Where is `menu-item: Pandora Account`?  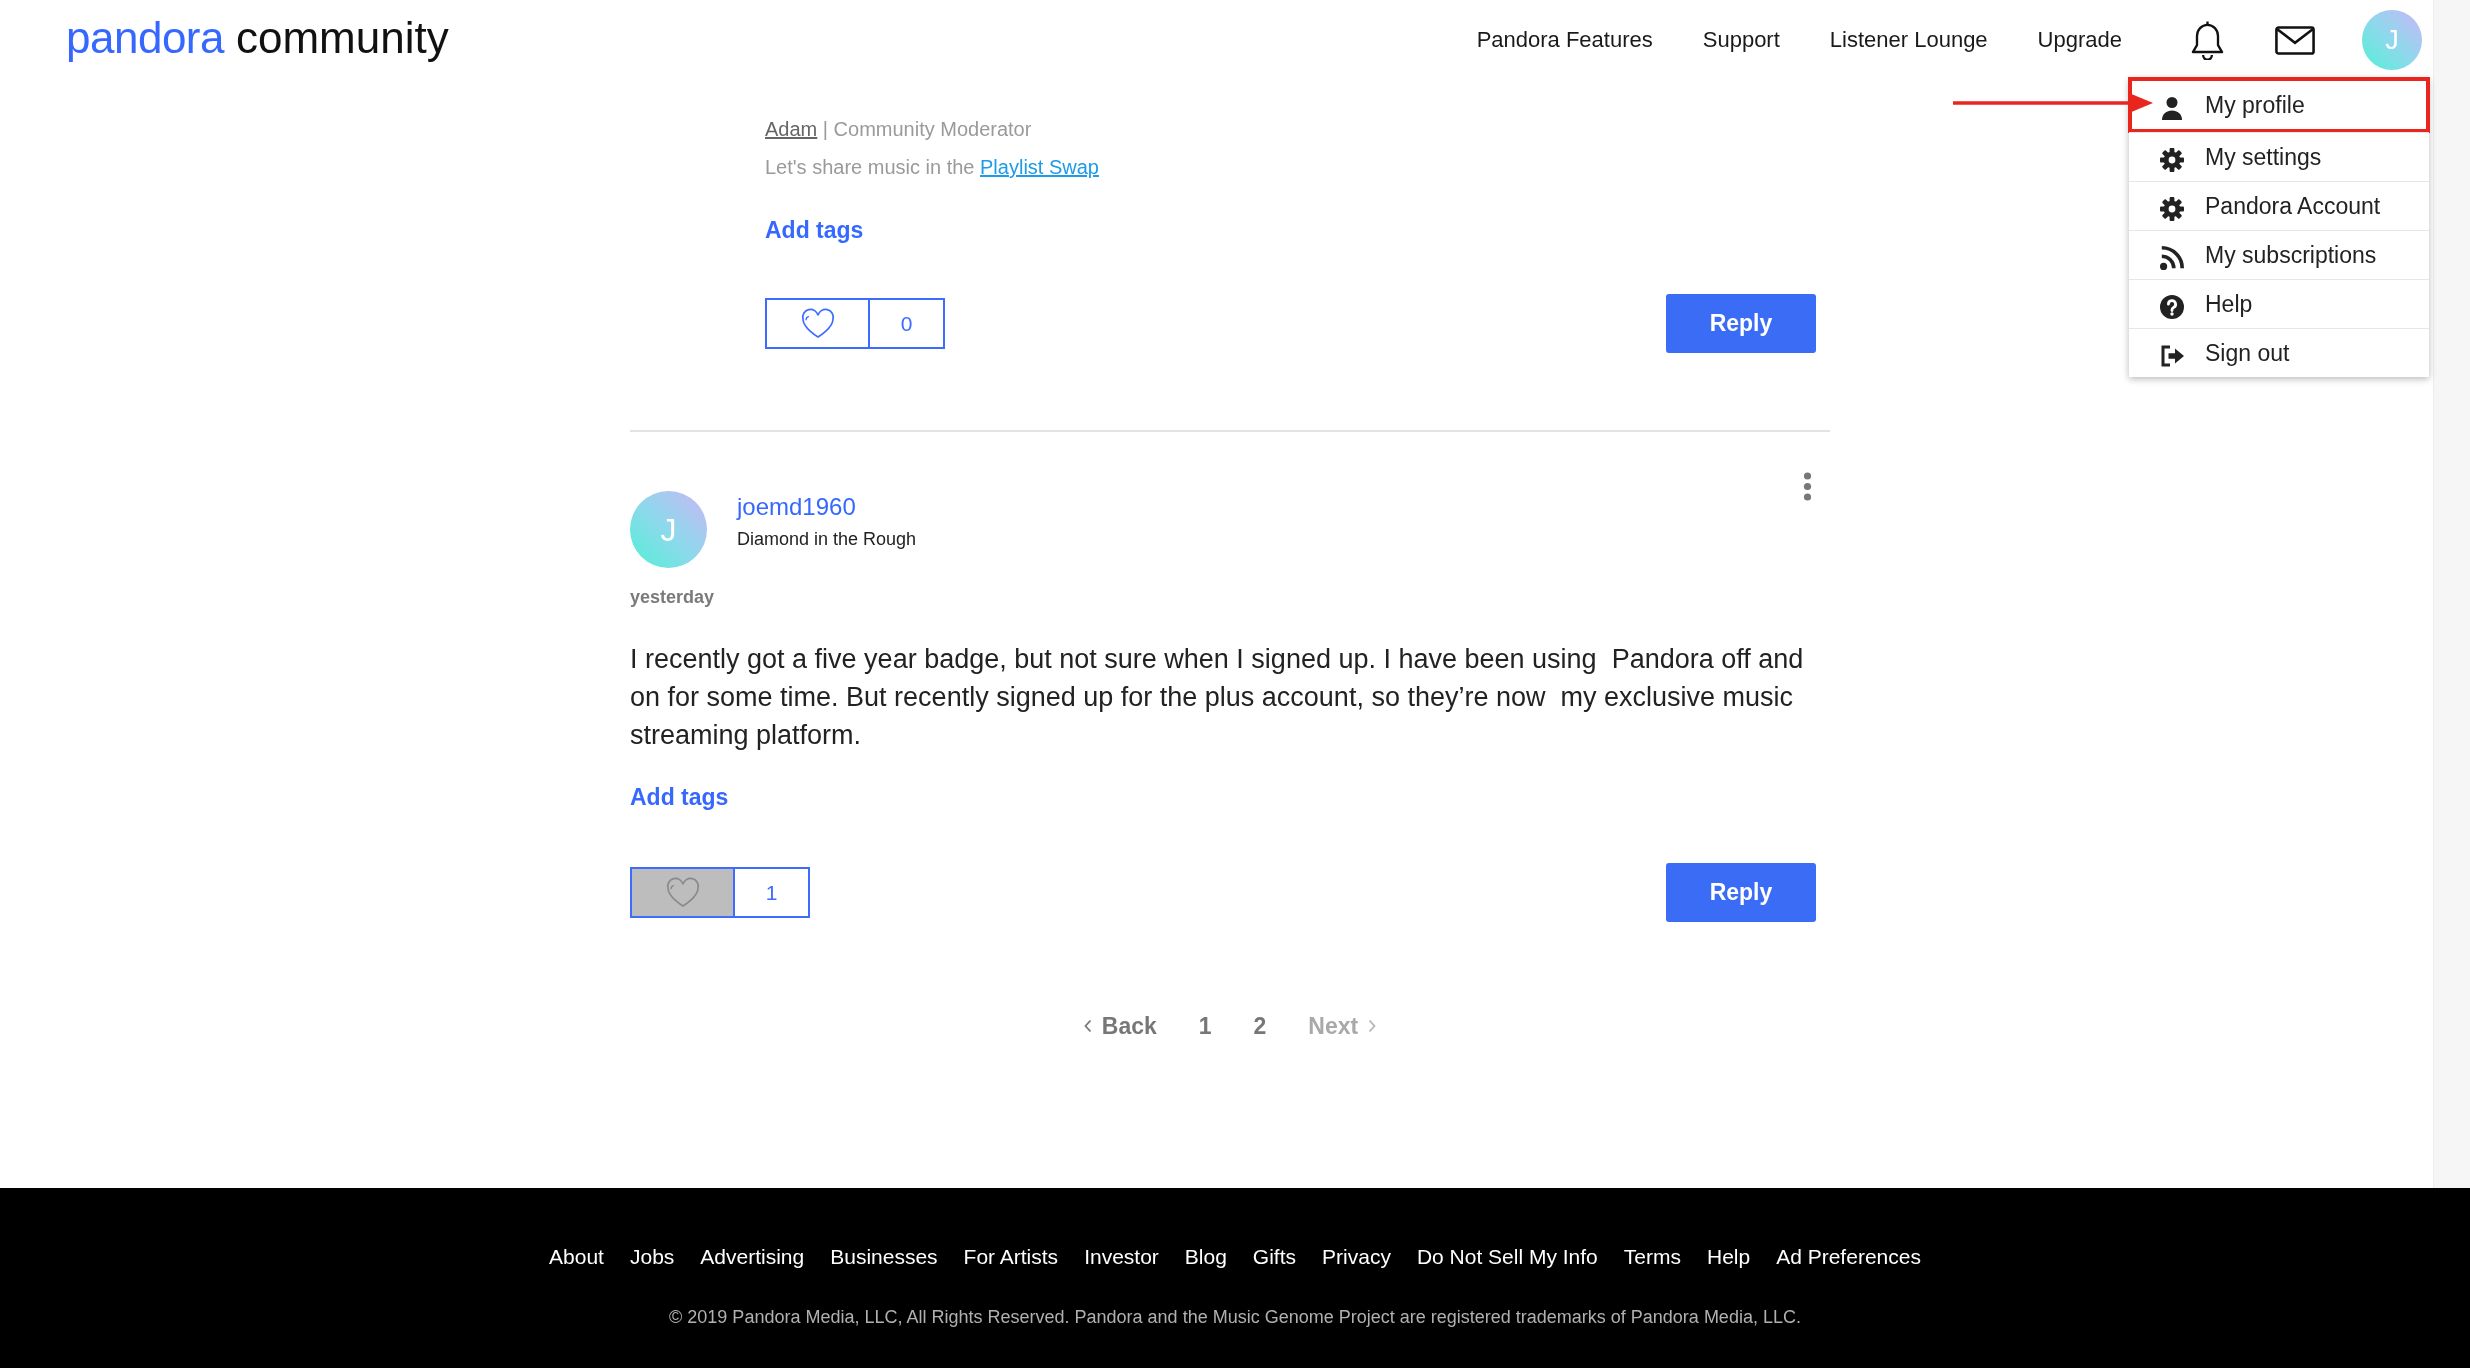
menu-item: Pandora Account is located at coordinates (2279, 205).